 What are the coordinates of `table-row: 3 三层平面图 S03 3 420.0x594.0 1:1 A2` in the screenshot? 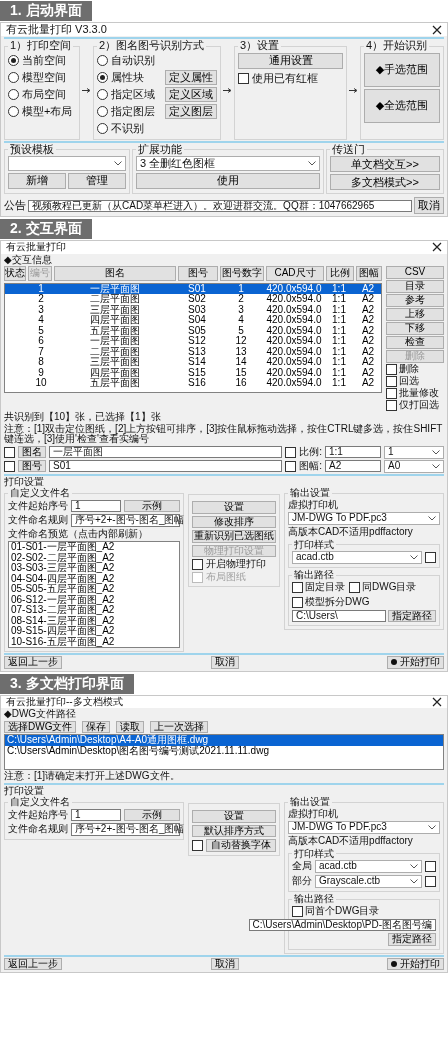 It's located at (193, 310).